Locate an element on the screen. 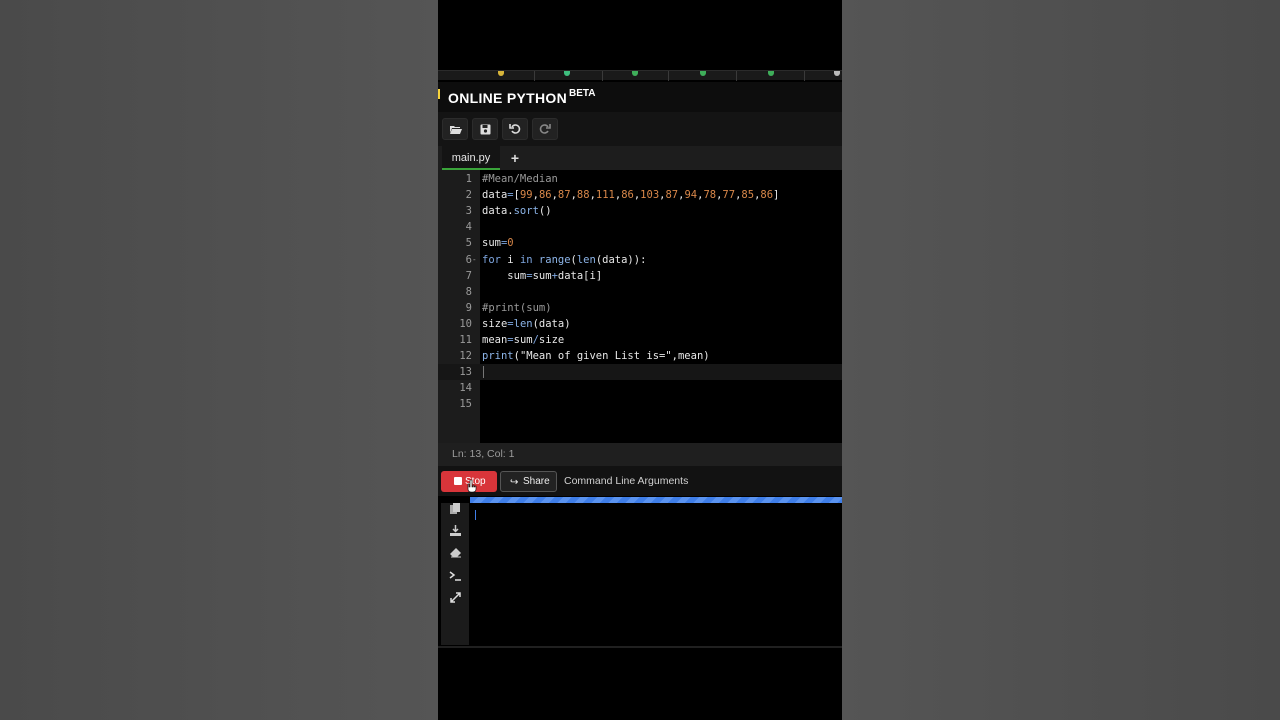 This screenshot has width=1280, height=720. code-line: 5 sum=0 is located at coordinates (640, 243).